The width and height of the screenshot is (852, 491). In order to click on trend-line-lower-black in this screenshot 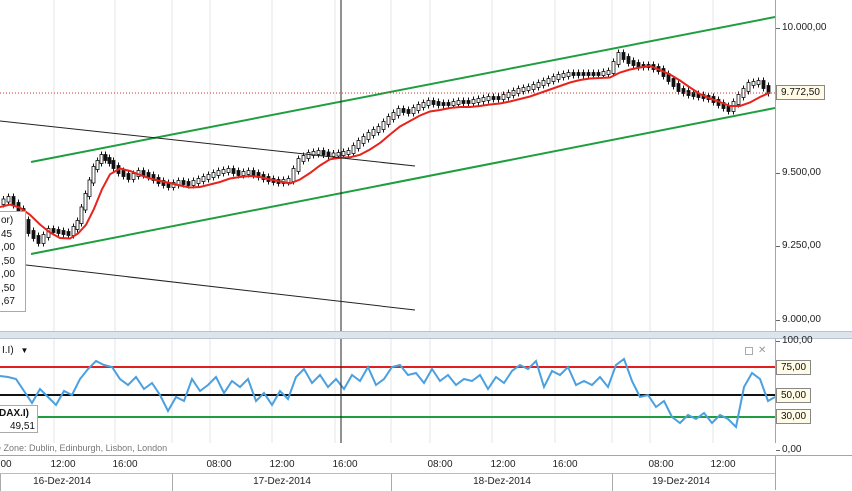, I will do `click(208, 286)`.